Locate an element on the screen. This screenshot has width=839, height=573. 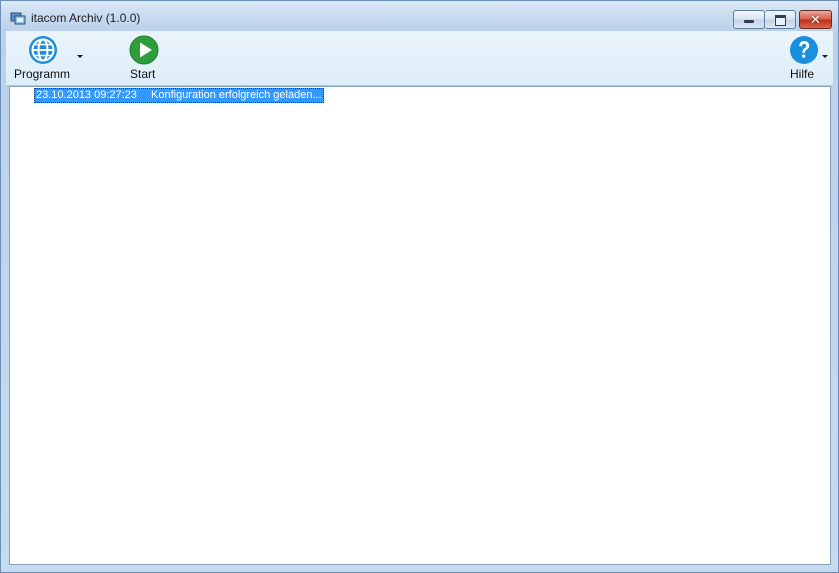
close-icon: ✕ is located at coordinates (815, 19).